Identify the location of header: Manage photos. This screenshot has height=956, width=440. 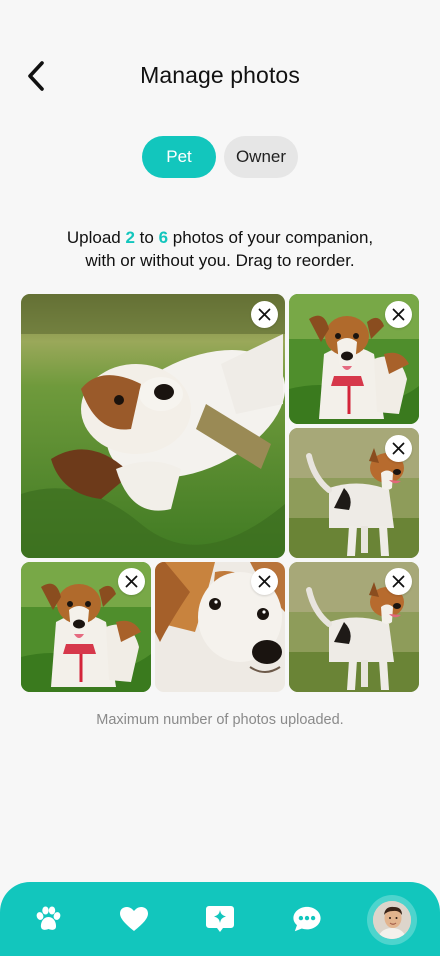
(220, 76).